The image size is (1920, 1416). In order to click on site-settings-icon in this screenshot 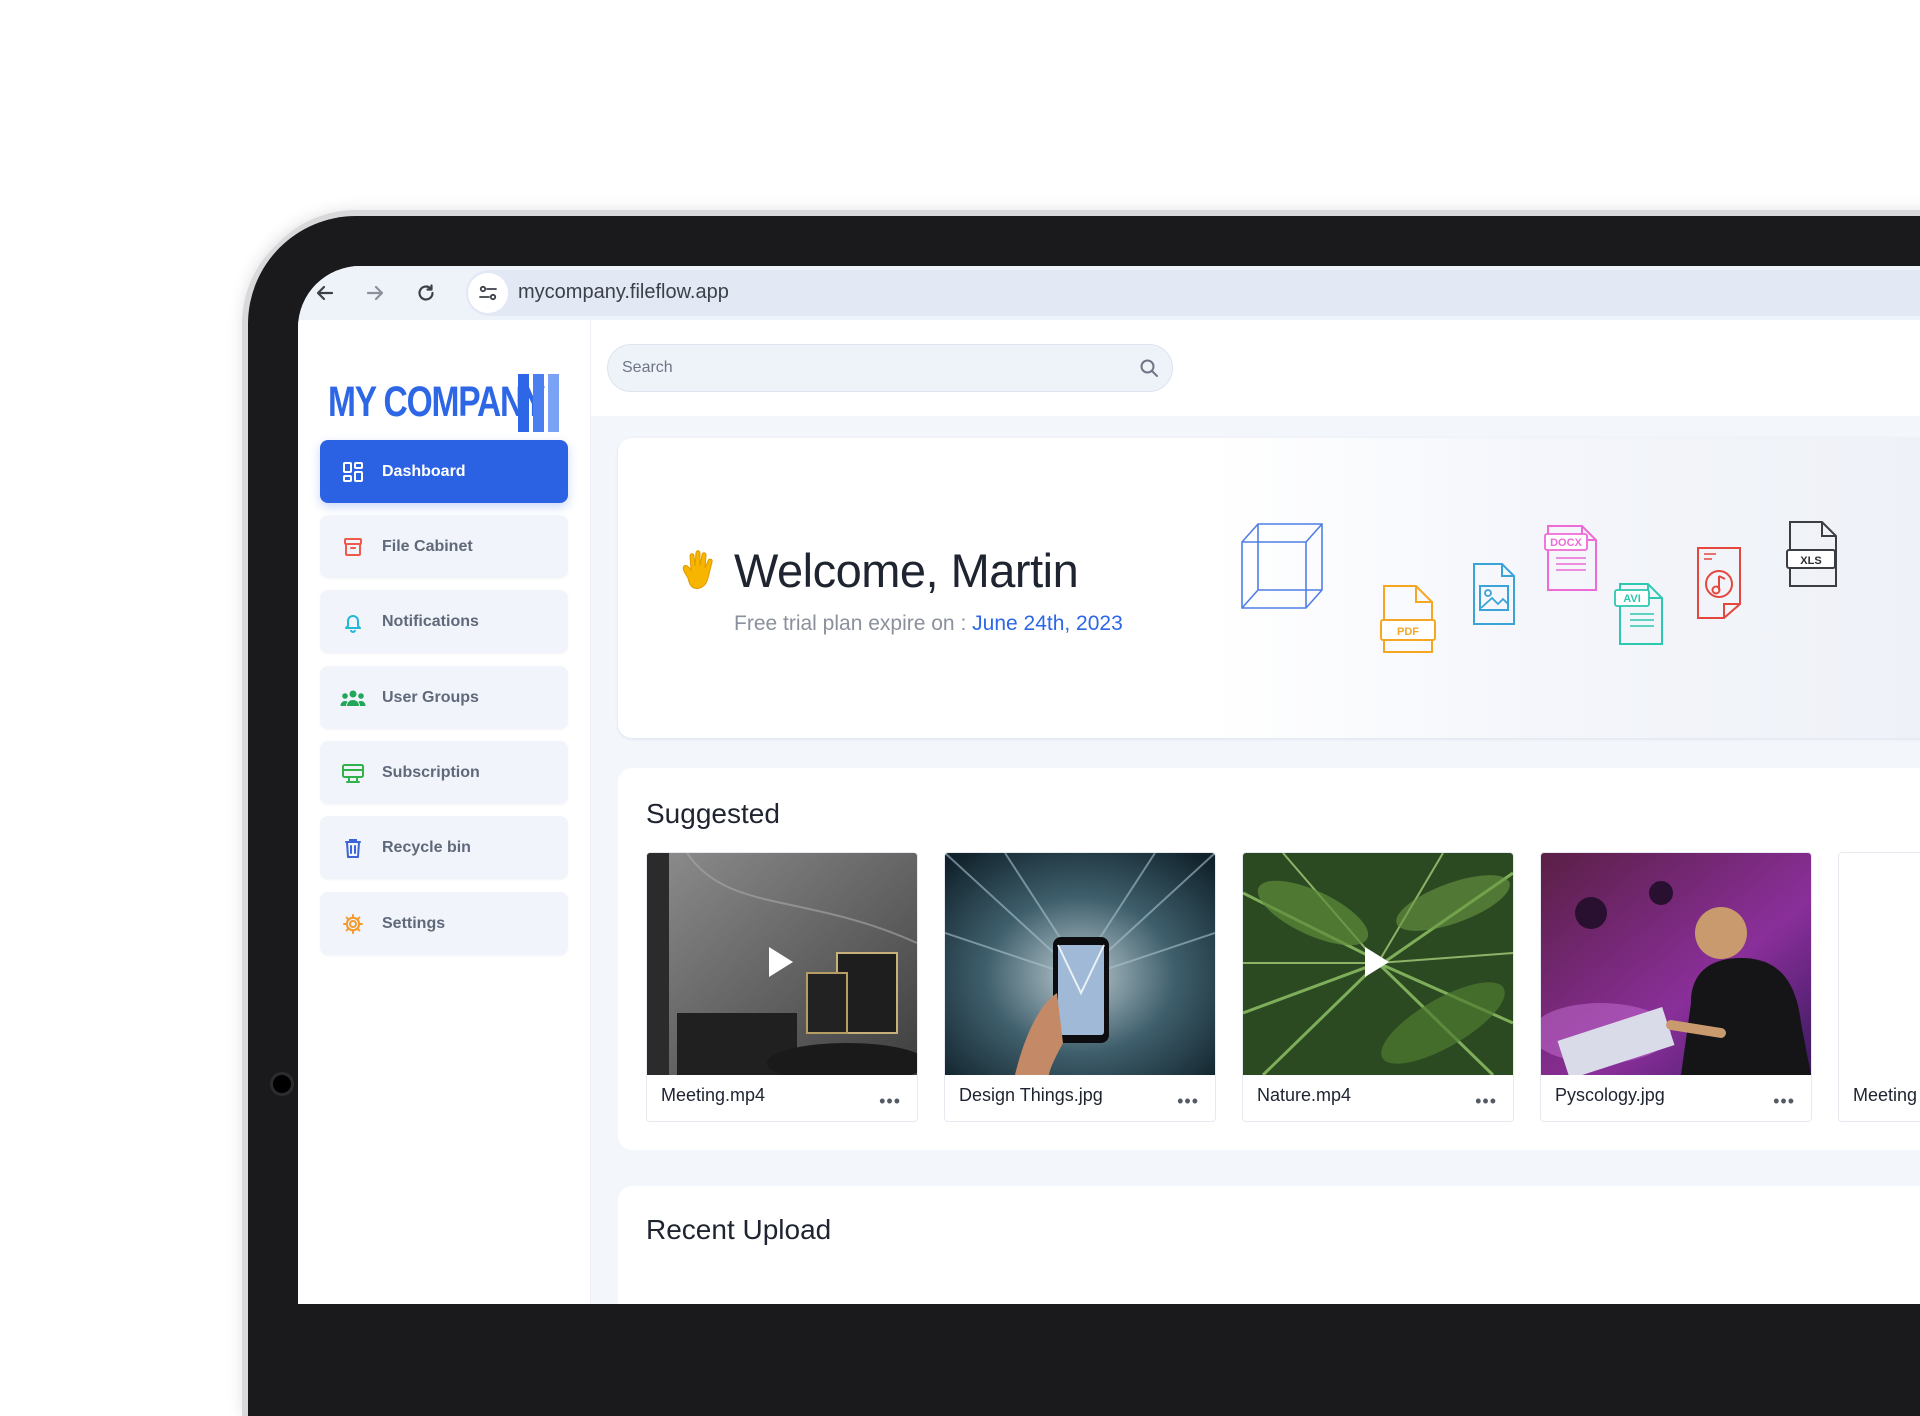, I will do `click(488, 293)`.